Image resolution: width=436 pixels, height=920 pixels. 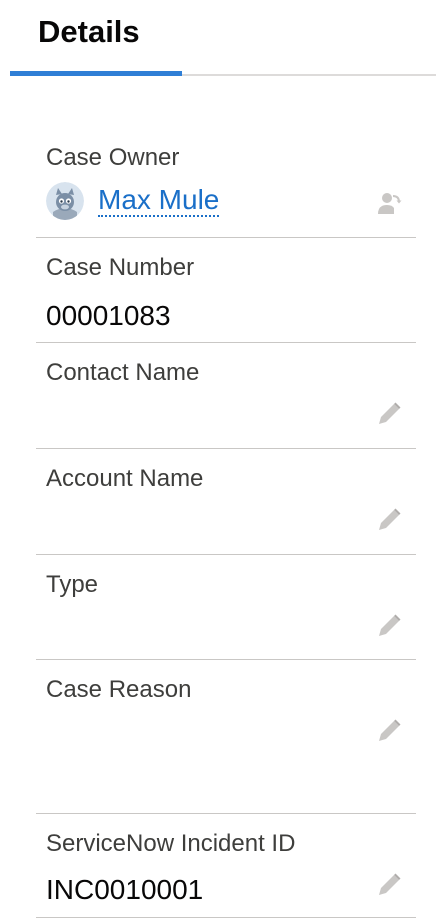 I want to click on field-case-owner: Case Owner Max Mule, so click(x=226, y=185).